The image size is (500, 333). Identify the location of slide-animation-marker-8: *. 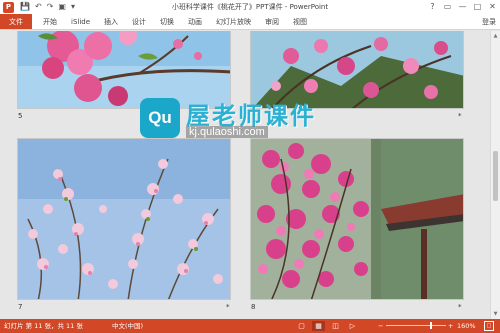
(460, 307).